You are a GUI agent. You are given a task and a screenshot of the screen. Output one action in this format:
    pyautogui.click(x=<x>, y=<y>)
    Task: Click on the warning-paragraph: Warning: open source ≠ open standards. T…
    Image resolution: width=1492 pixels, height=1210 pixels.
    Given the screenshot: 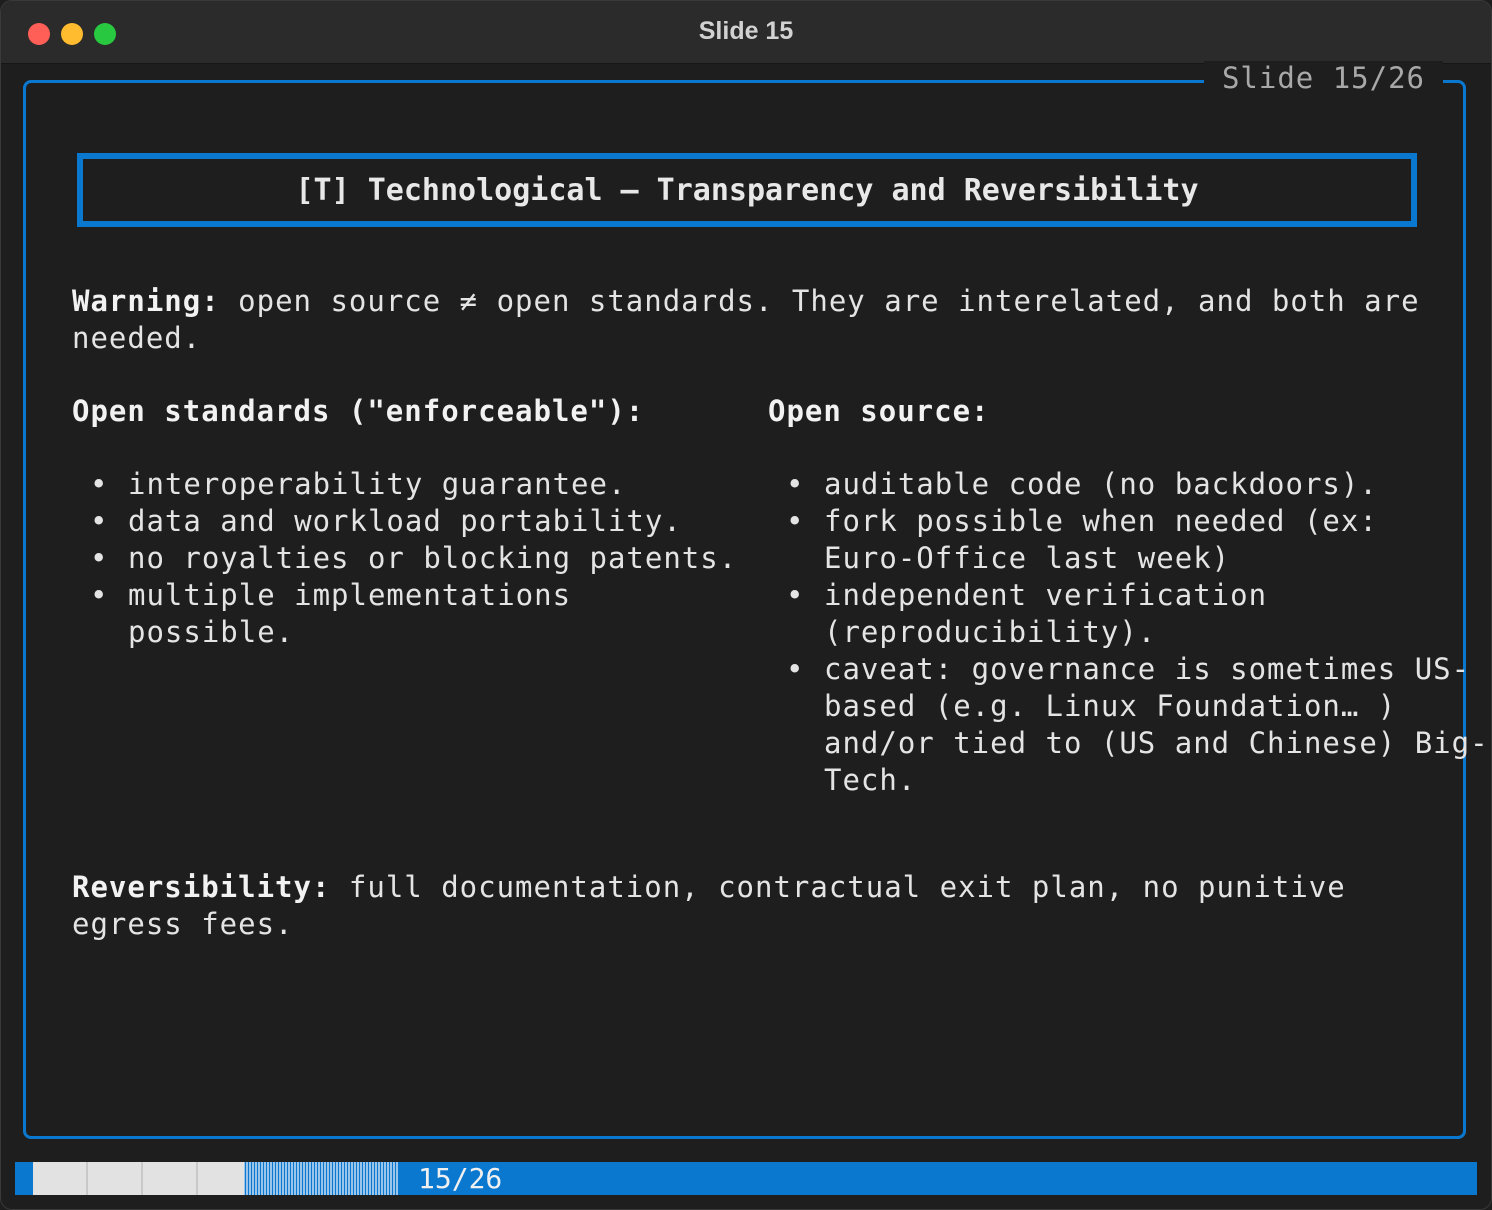 What is the action you would take?
    pyautogui.click(x=752, y=320)
    